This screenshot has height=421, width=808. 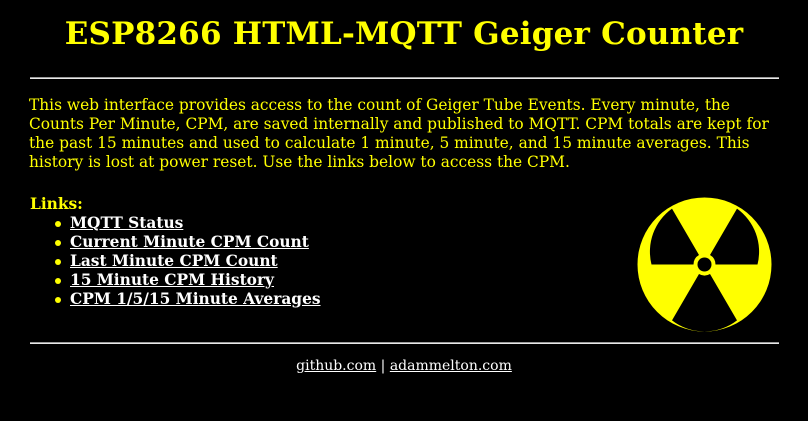 I want to click on list-item: MQTT Status, so click(x=186, y=223).